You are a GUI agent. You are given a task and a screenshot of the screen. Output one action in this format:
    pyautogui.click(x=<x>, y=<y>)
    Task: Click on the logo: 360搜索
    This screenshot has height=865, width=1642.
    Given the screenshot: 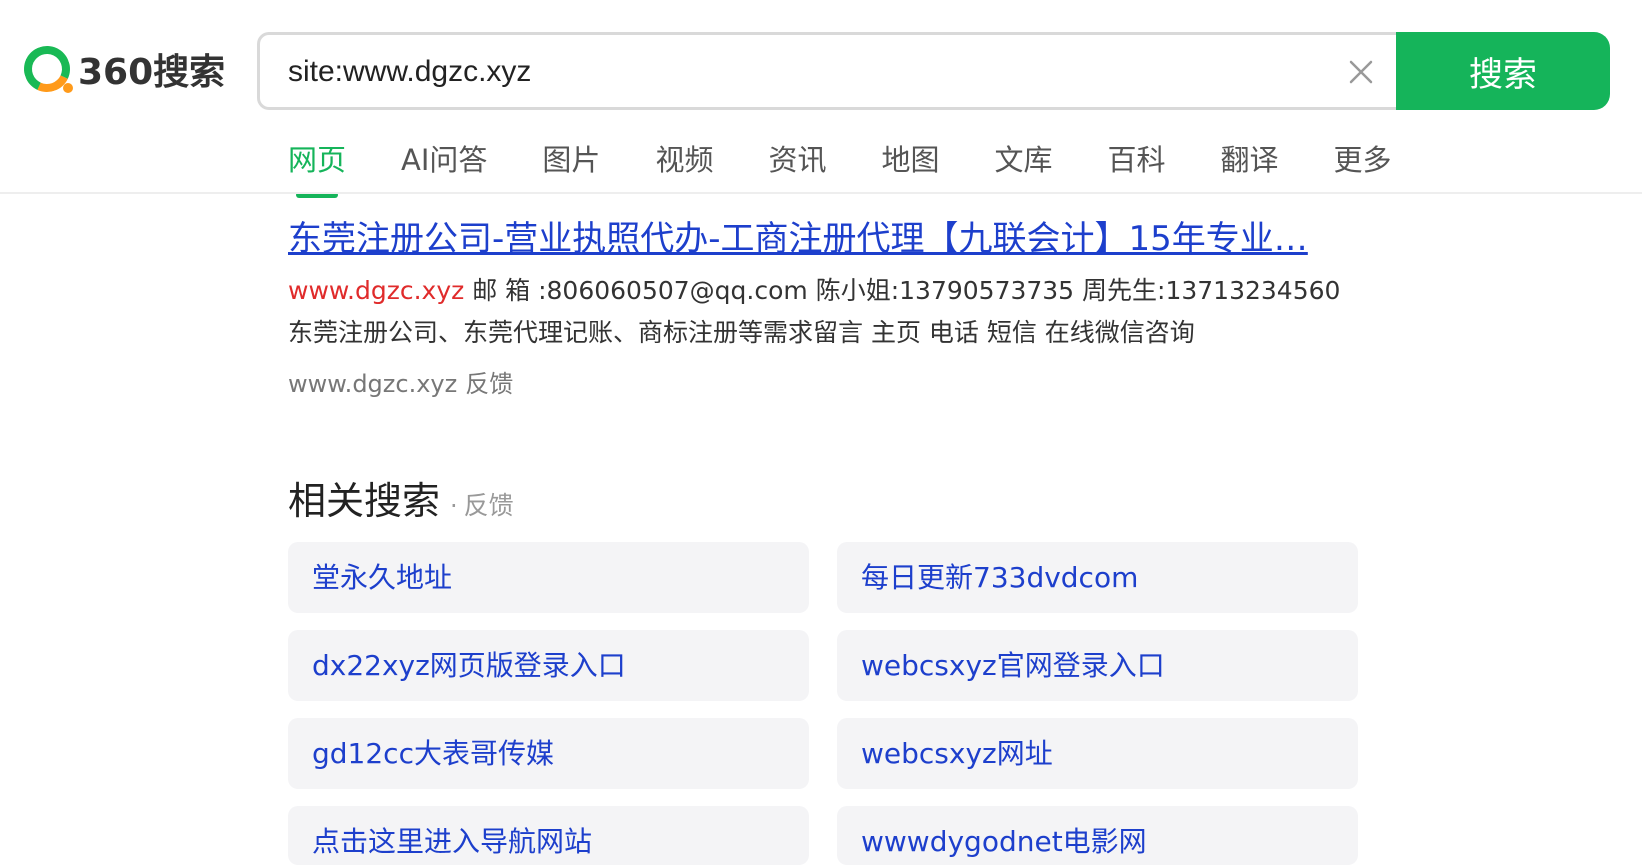 What is the action you would take?
    pyautogui.click(x=121, y=69)
    